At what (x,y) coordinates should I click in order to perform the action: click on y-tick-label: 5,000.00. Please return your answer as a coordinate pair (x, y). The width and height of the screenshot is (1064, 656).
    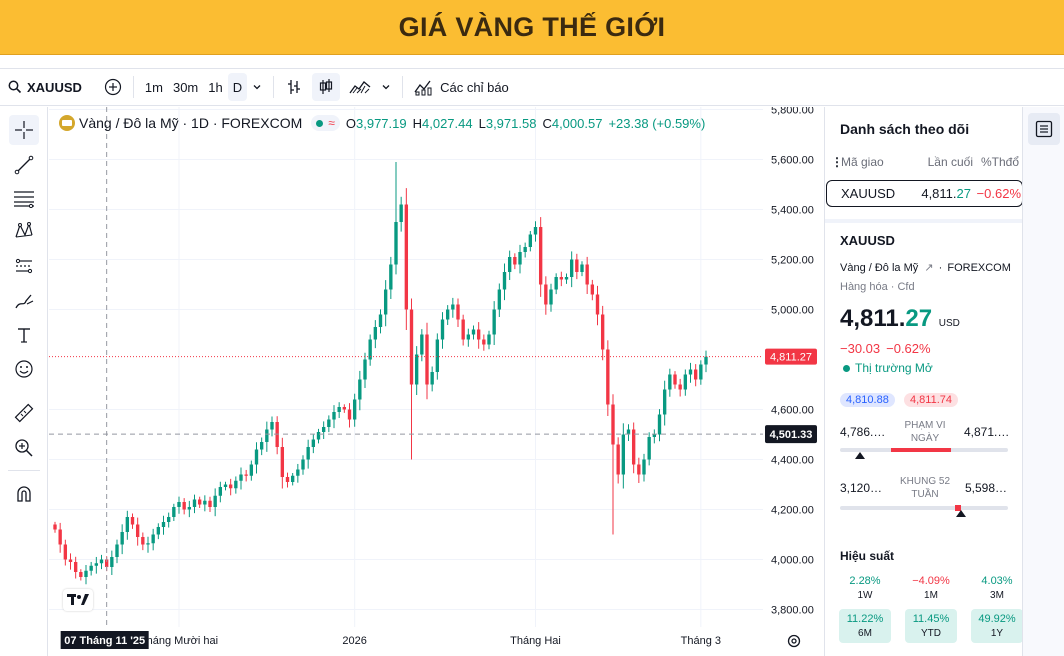
    Looking at the image, I should click on (792, 311).